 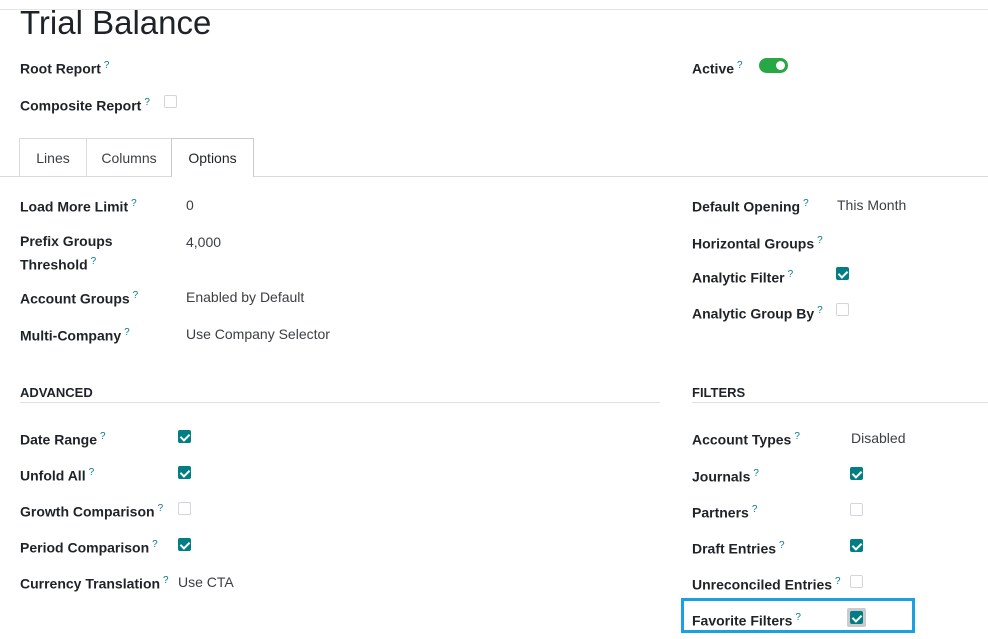 I want to click on account-types-select: Disabled, so click(x=878, y=438).